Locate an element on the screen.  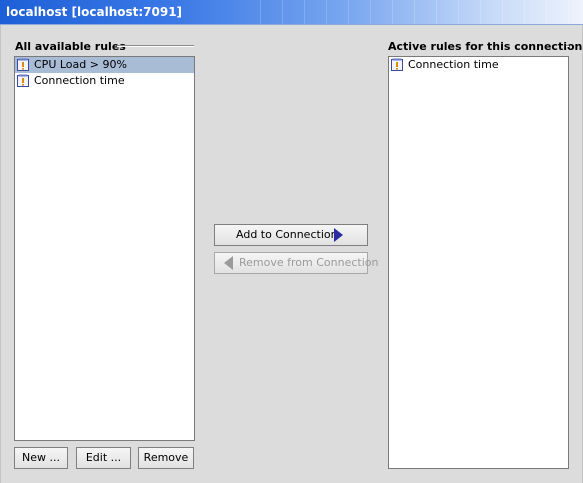
remove-from-connection-button: Remove from Connection is located at coordinates (296, 263).